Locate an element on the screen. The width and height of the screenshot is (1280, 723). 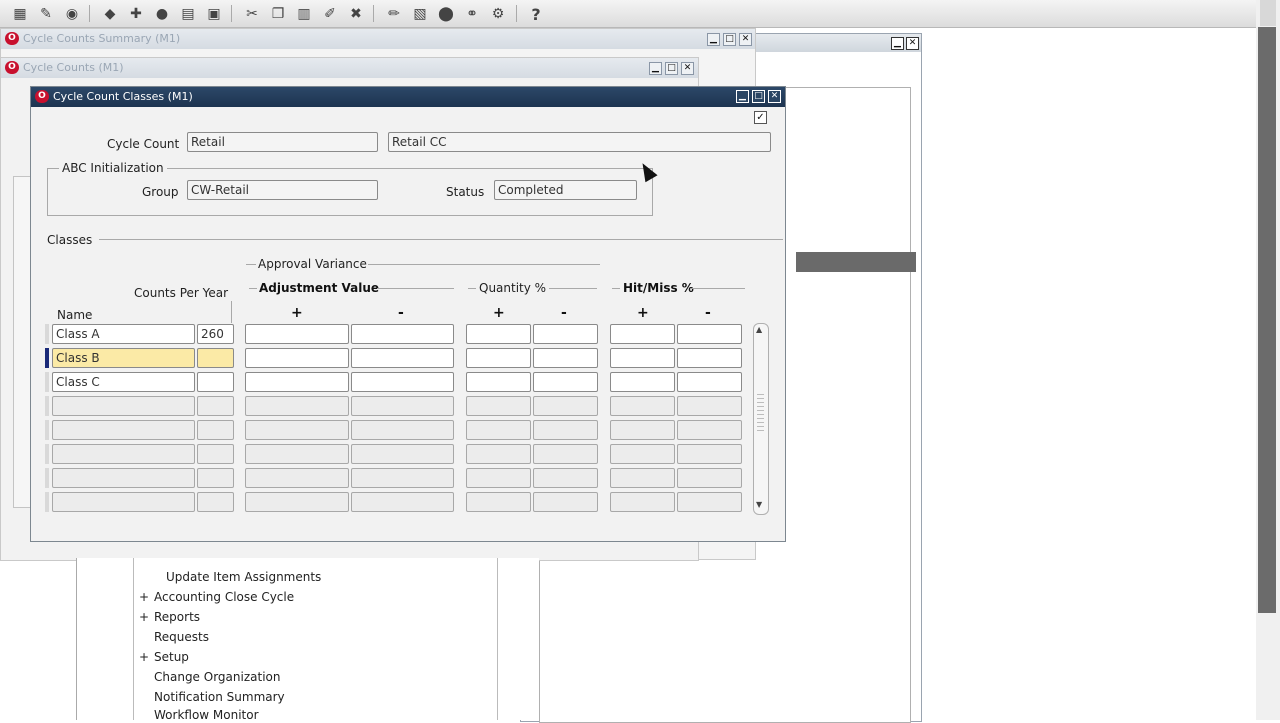
folder-tools-2-icon: ⚙ is located at coordinates (498, 14).